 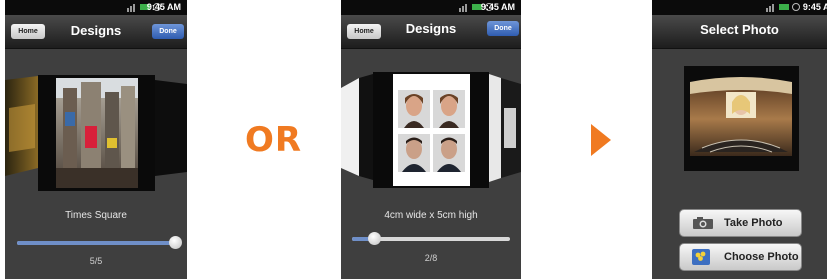 I want to click on design-counter: 2/8, so click(x=431, y=258).